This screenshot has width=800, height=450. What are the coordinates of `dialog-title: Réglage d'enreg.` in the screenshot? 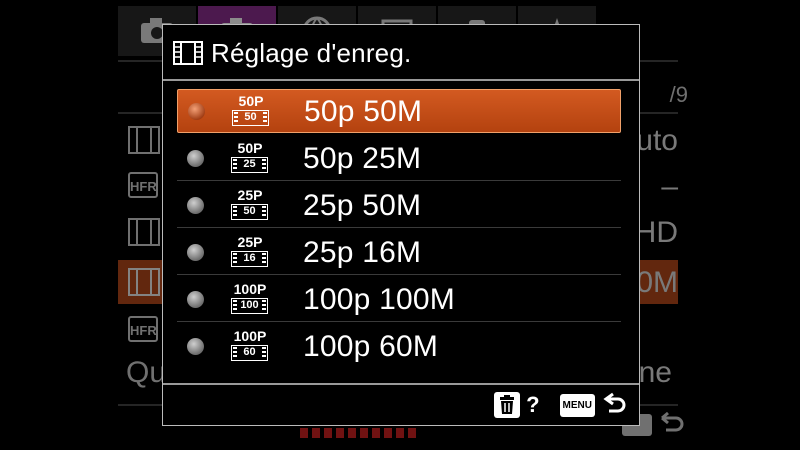 It's located at (311, 52).